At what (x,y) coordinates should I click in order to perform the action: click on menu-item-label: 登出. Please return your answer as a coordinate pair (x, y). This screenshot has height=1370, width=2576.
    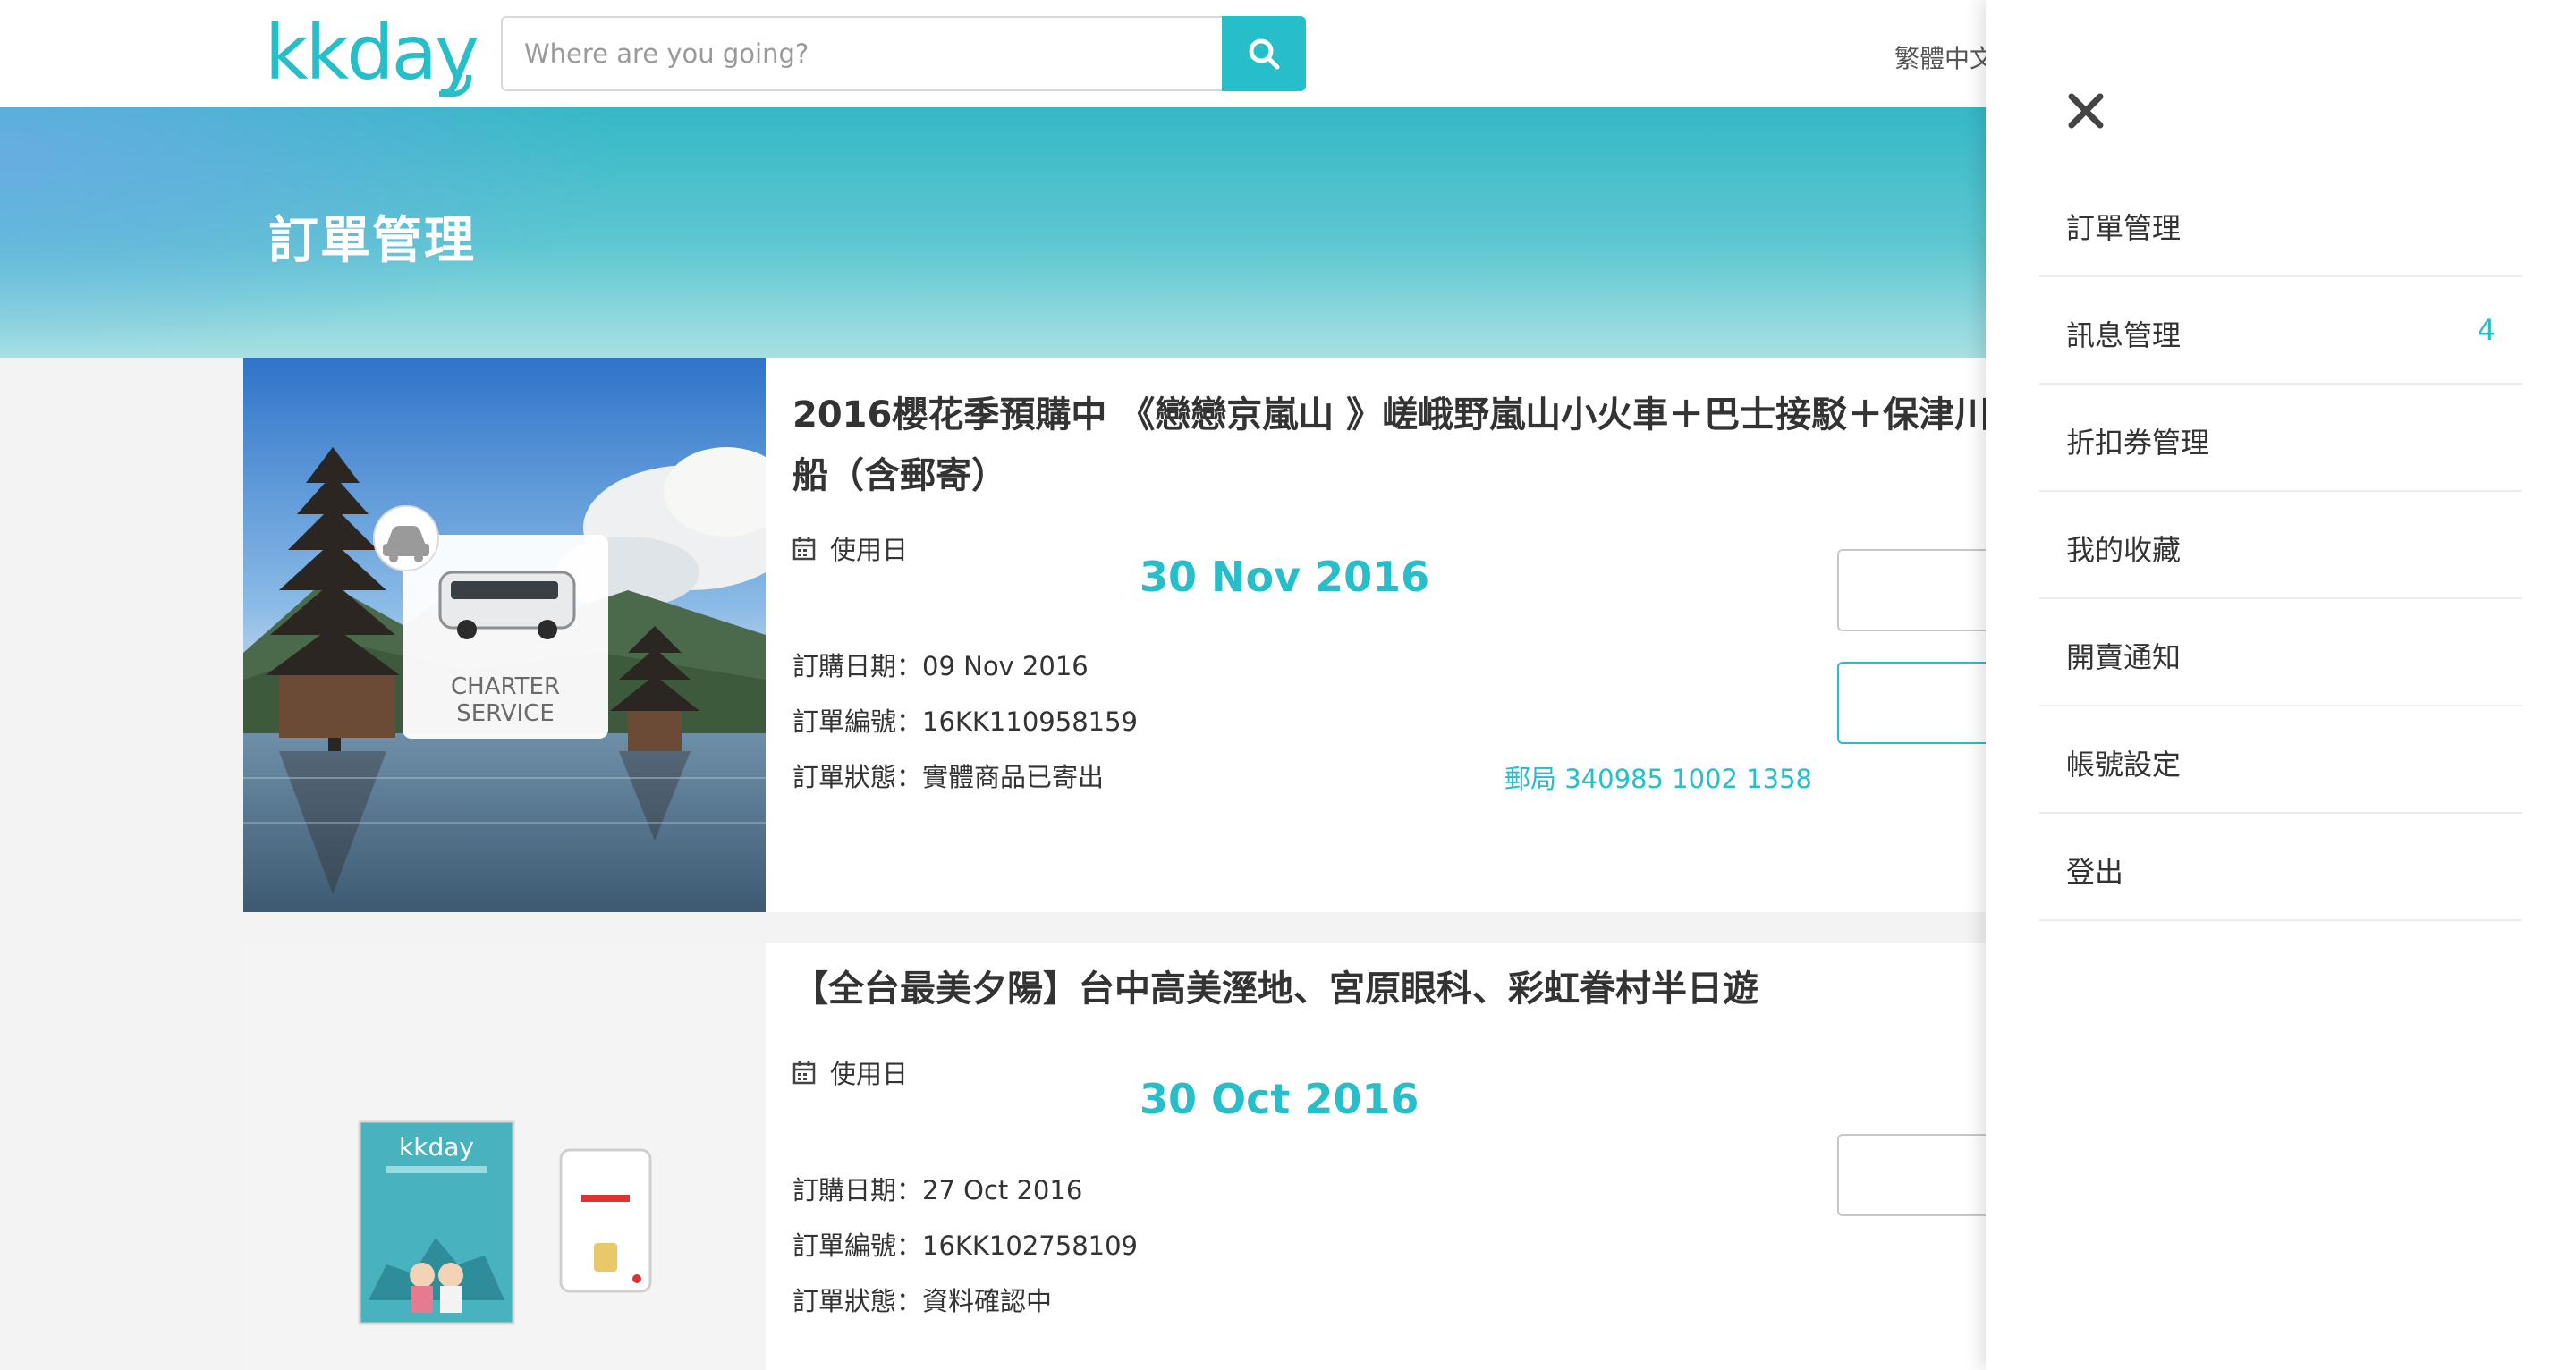
    Looking at the image, I should click on (2095, 872).